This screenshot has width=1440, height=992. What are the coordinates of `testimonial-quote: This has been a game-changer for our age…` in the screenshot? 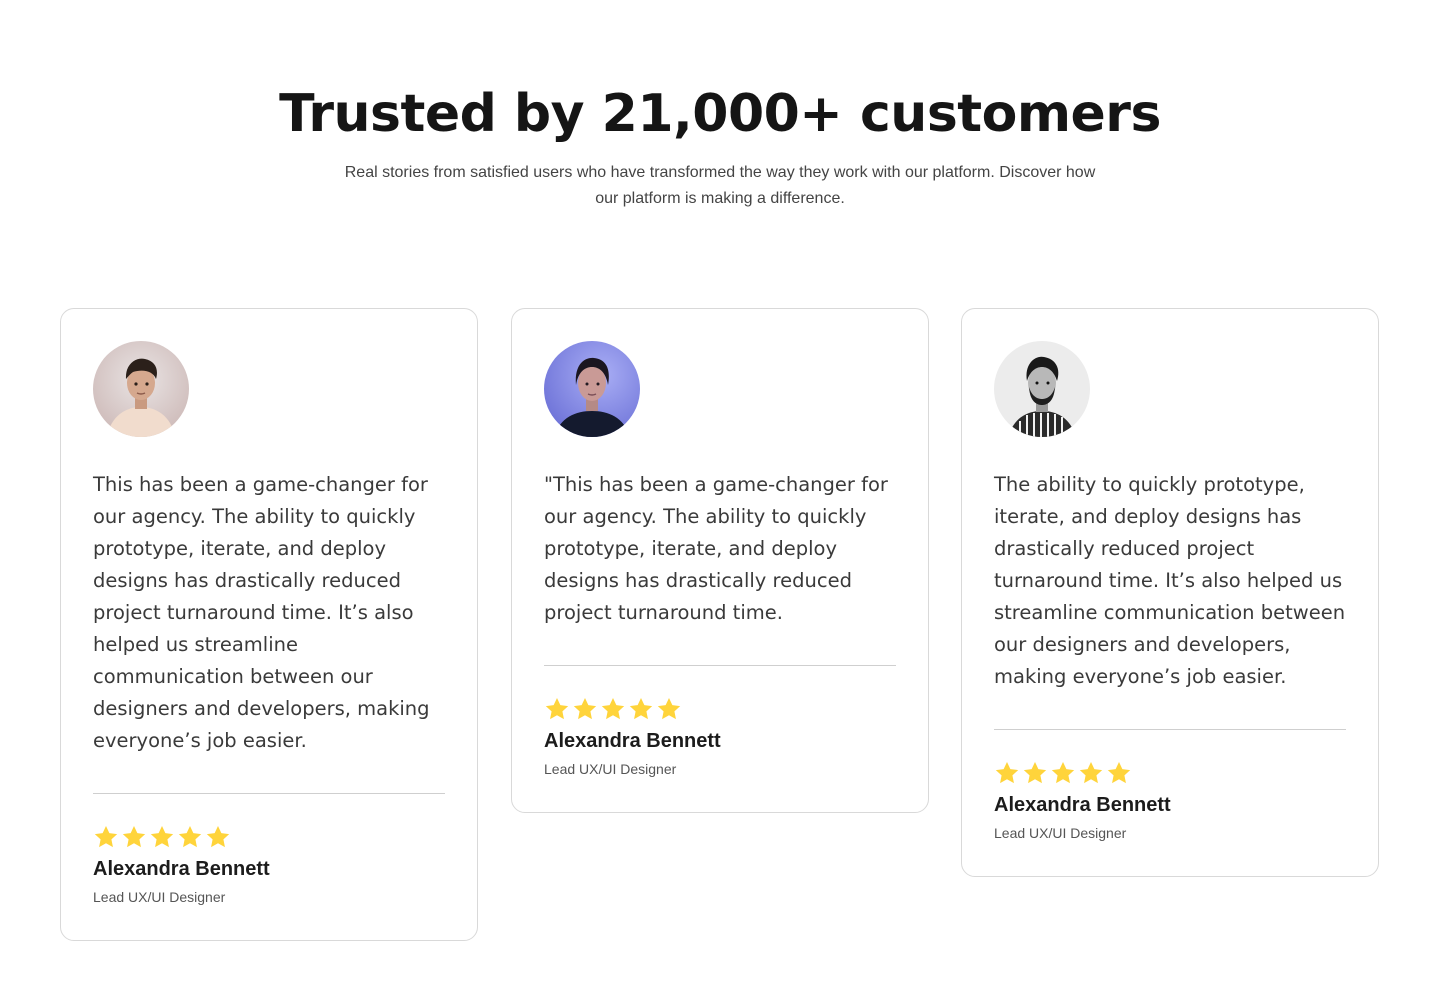 It's located at (261, 612).